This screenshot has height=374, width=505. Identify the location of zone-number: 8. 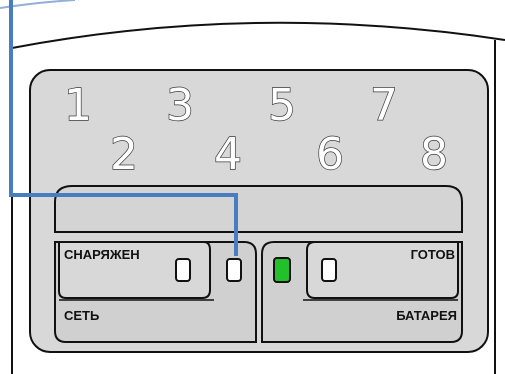
(434, 154).